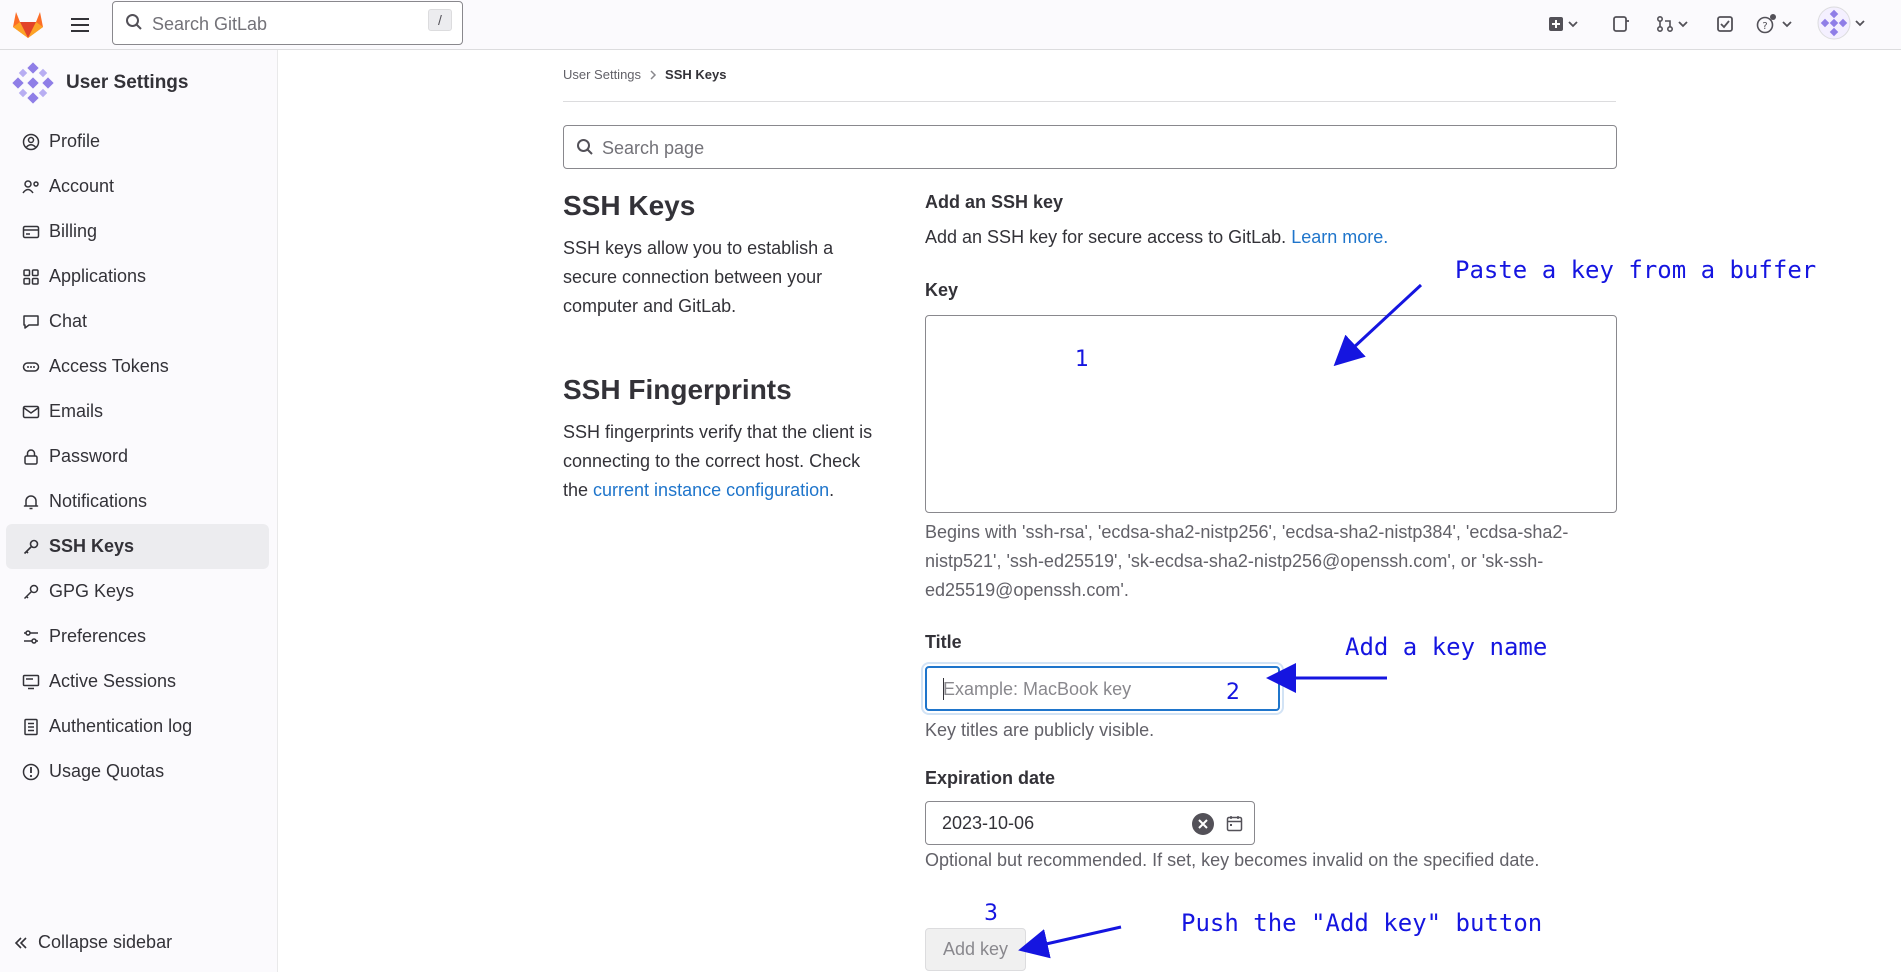 The height and width of the screenshot is (972, 1901). I want to click on sidebar-title: User Settings, so click(127, 82).